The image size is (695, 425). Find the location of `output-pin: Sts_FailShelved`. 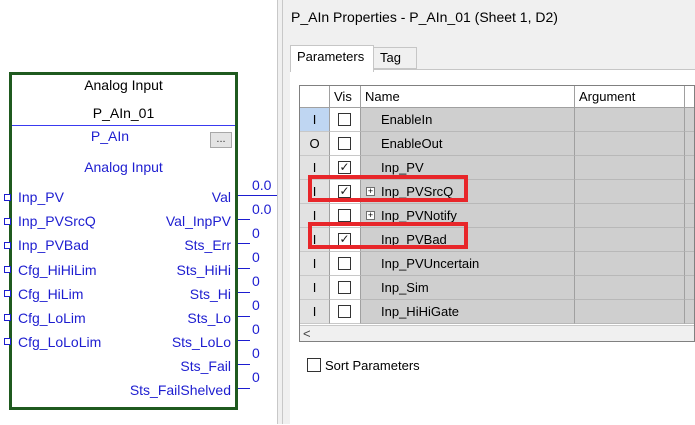

output-pin: Sts_FailShelved is located at coordinates (180, 390).